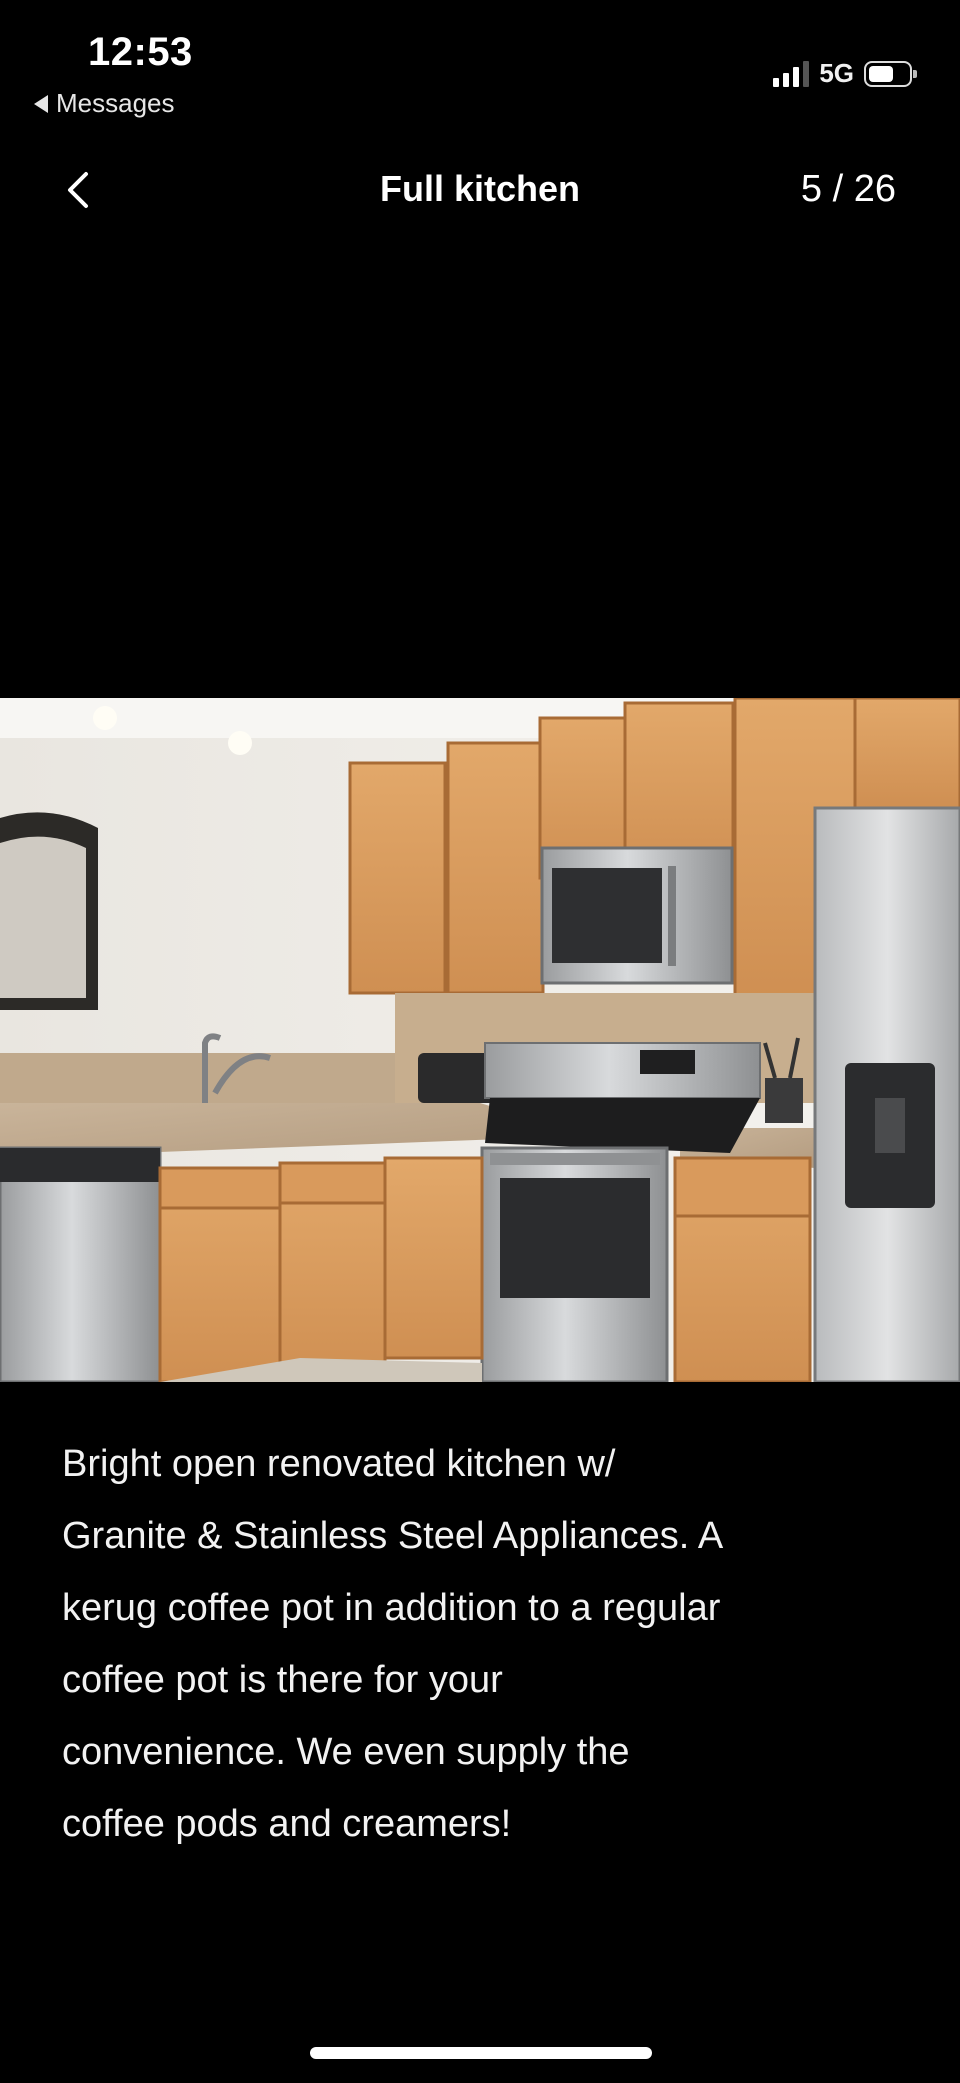 This screenshot has width=960, height=2083. What do you see at coordinates (890, 73) in the screenshot?
I see `battery-icon` at bounding box center [890, 73].